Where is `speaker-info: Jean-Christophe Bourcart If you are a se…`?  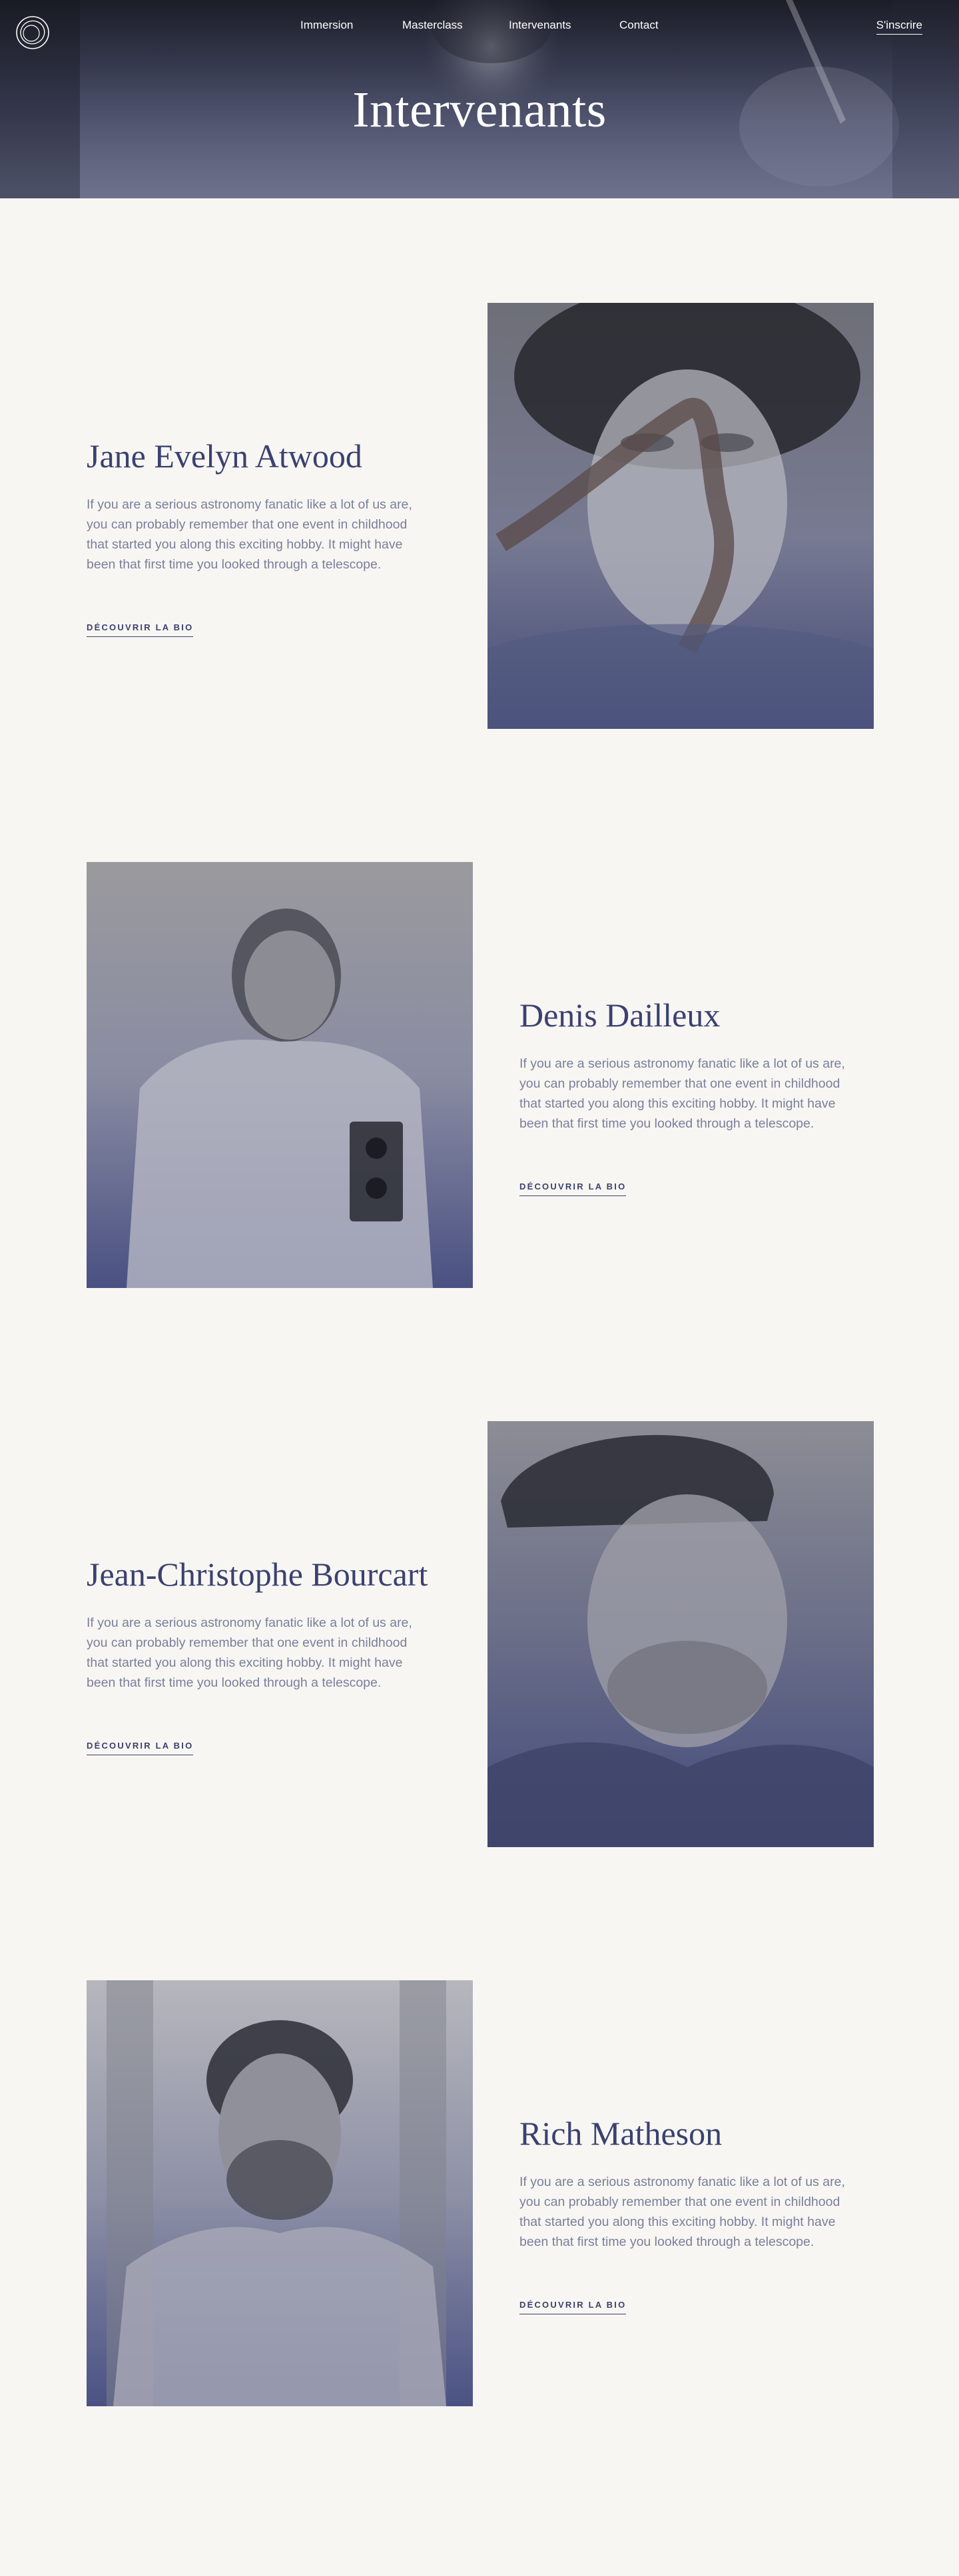 speaker-info: Jean-Christophe Bourcart If you are a se… is located at coordinates (260, 1654).